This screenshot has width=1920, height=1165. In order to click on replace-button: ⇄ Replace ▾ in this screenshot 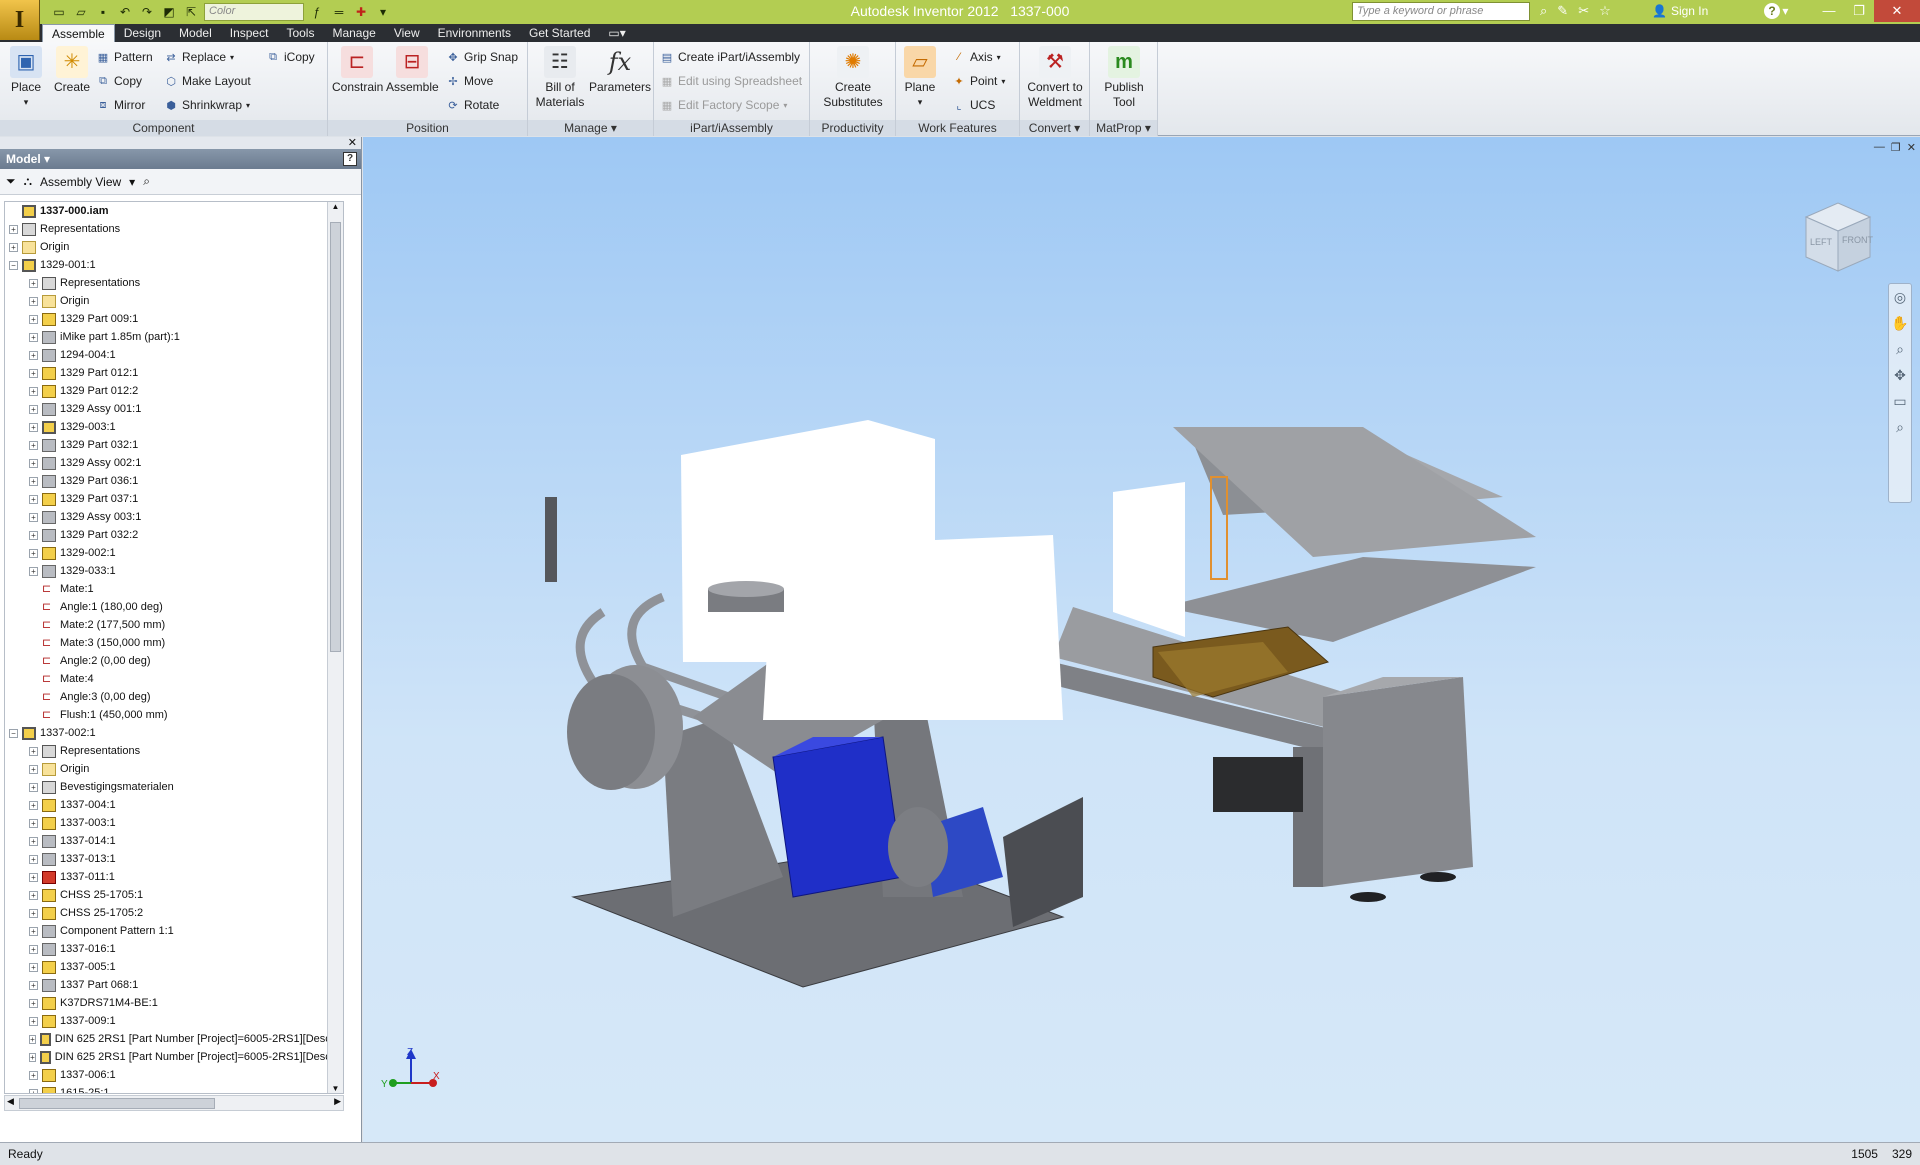, I will do `click(199, 57)`.